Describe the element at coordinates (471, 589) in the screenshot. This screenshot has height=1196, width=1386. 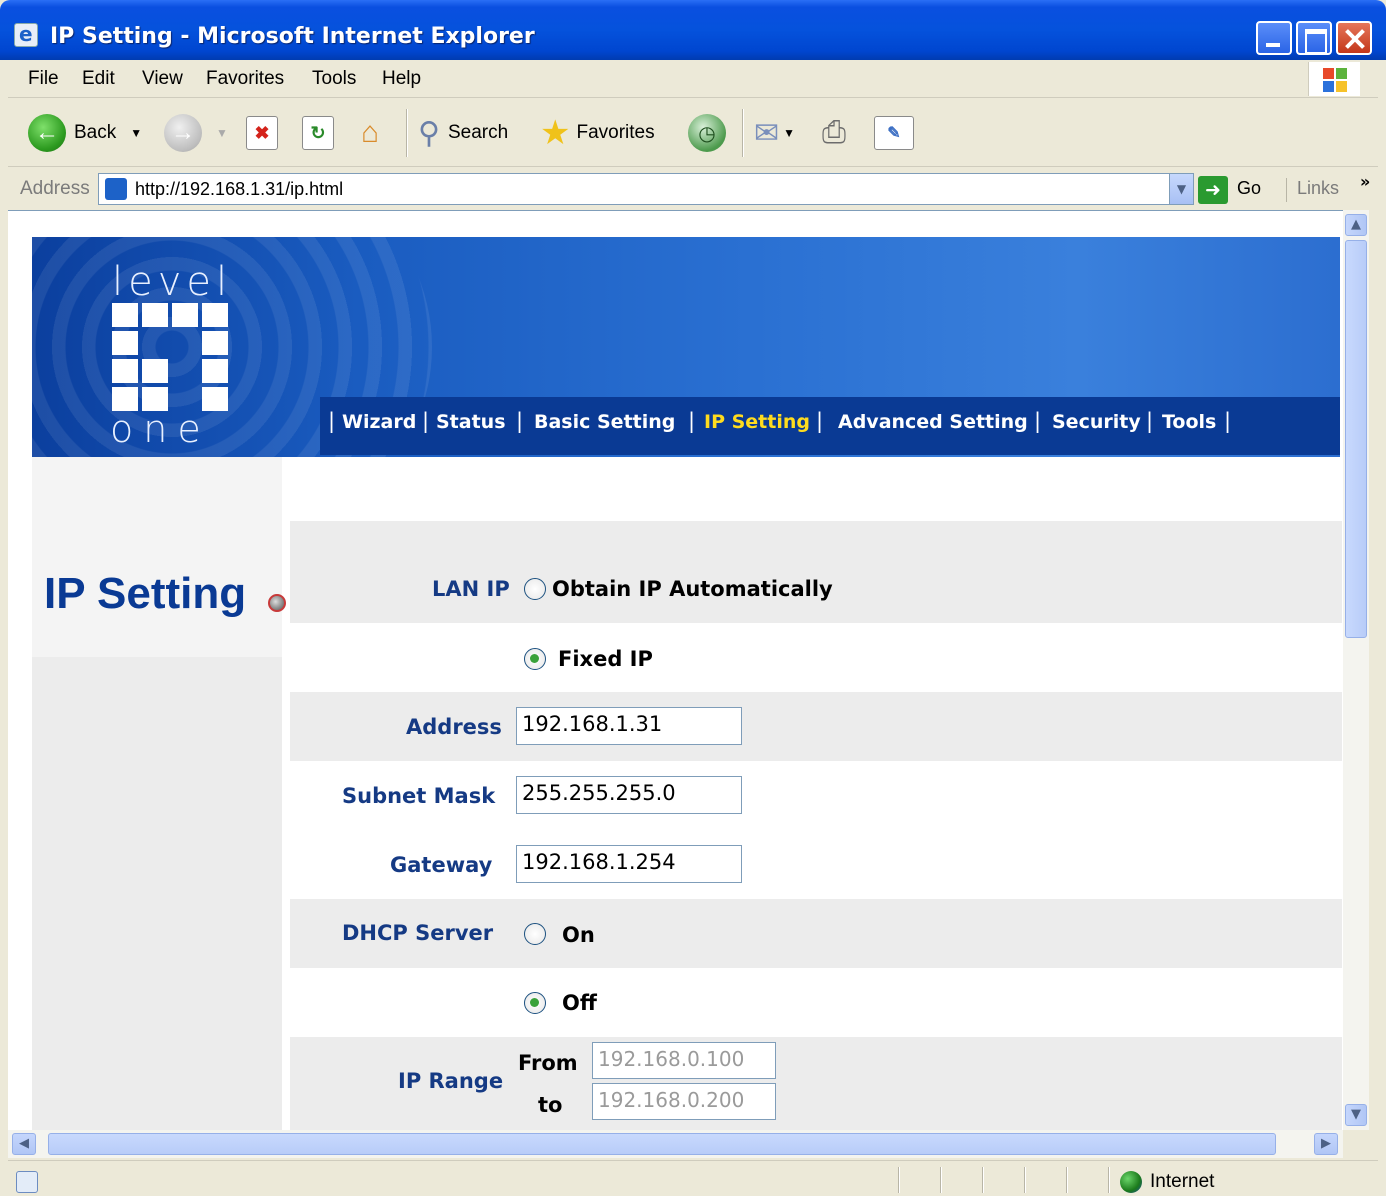
I see `lan-ip-label: LAN IP` at that location.